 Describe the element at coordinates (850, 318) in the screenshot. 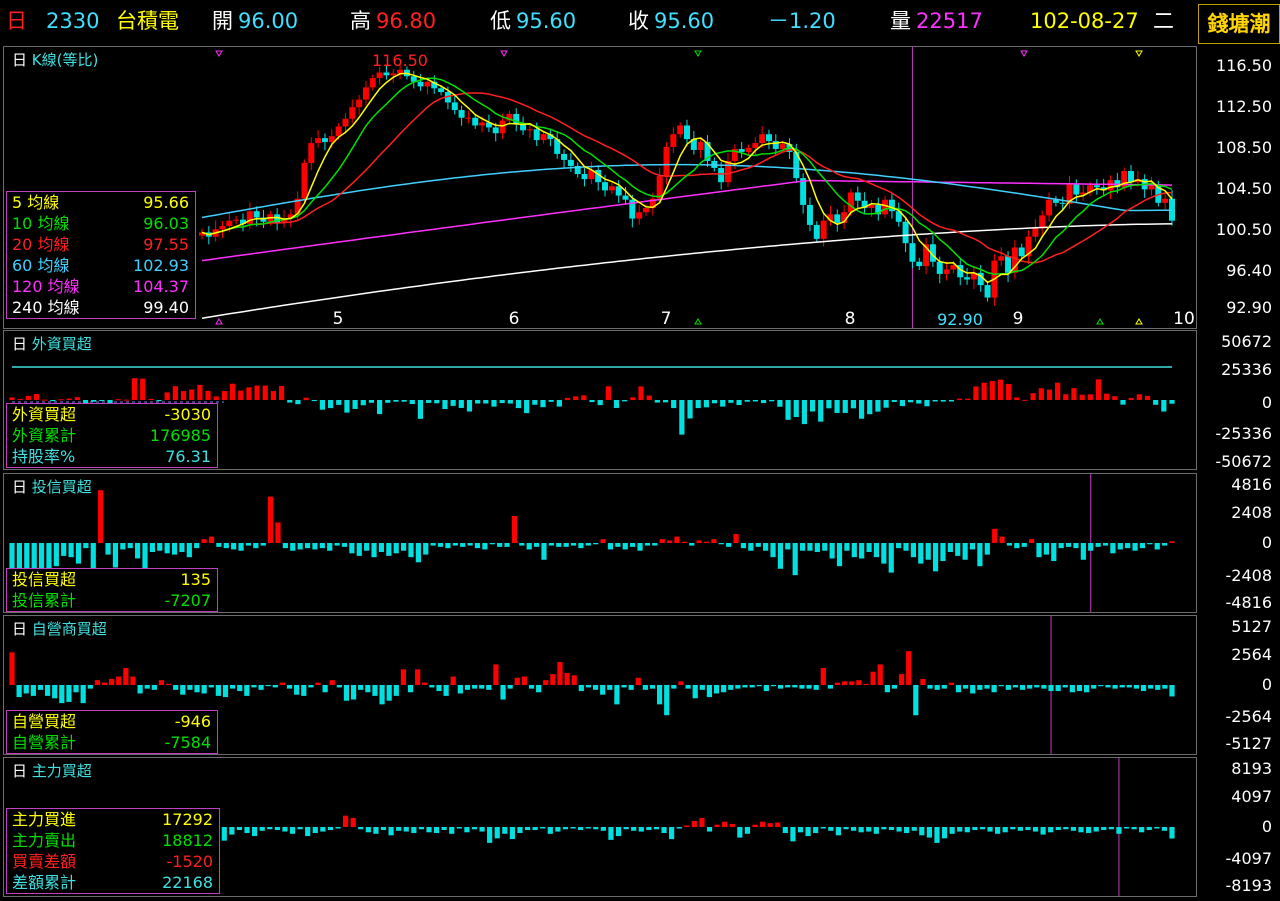

I see `month-label: 8` at that location.